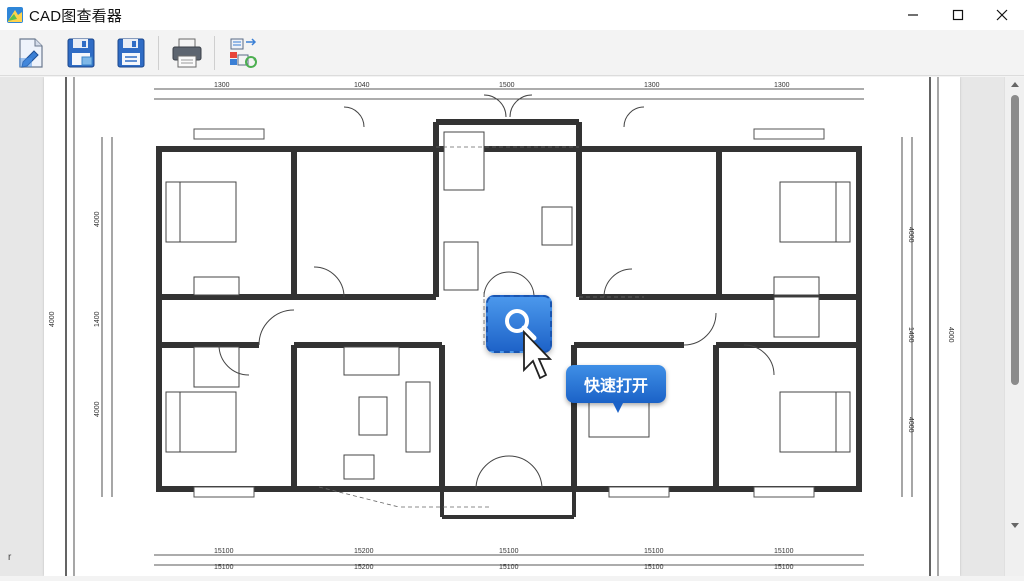 The height and width of the screenshot is (581, 1024). I want to click on scrollbar-track, so click(1015, 305).